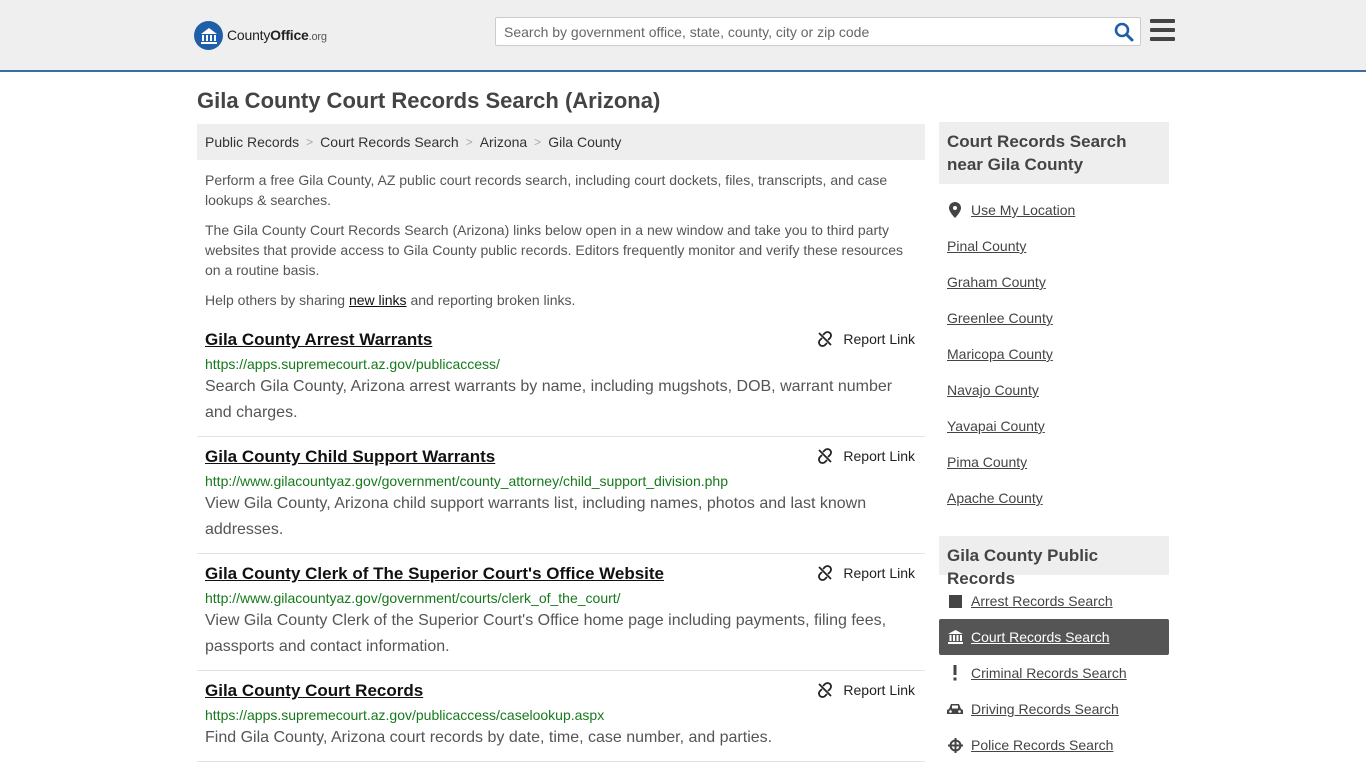 The width and height of the screenshot is (1366, 768). Describe the element at coordinates (955, 673) in the screenshot. I see `exclamation-icon` at that location.